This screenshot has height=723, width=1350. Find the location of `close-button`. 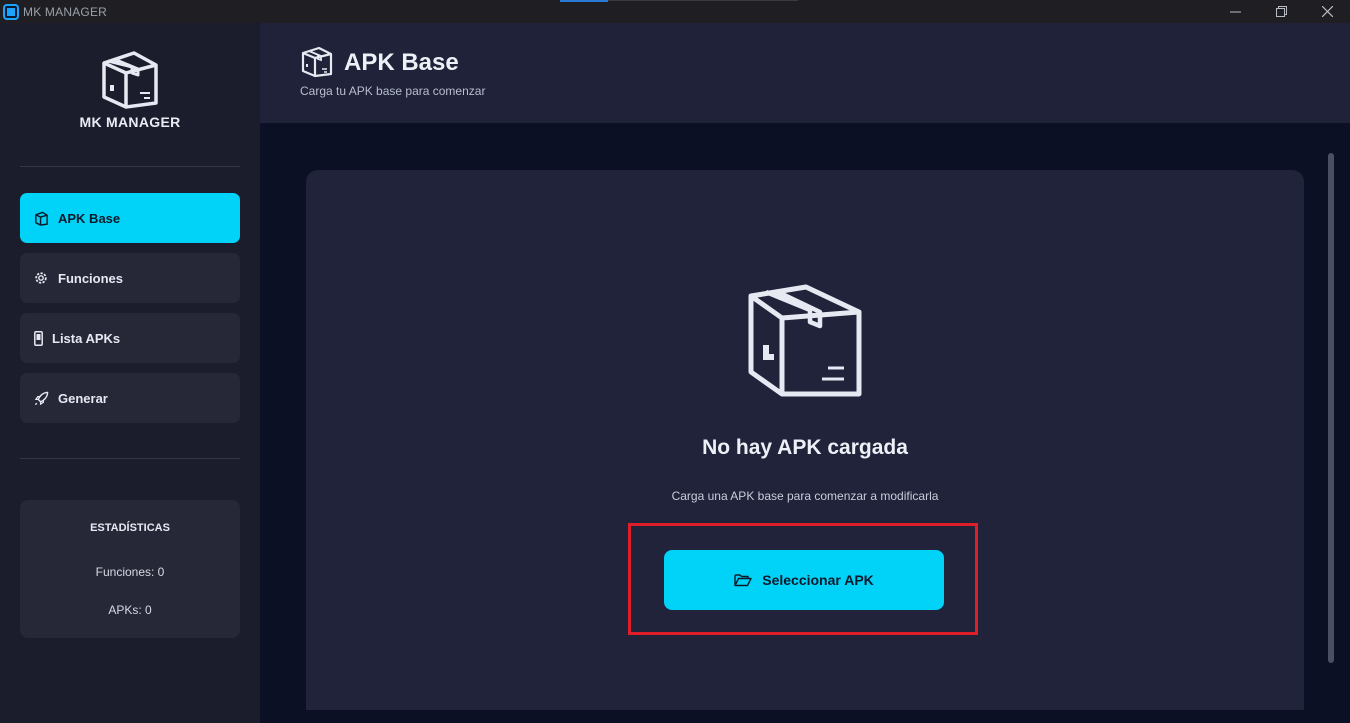

close-button is located at coordinates (1327, 11).